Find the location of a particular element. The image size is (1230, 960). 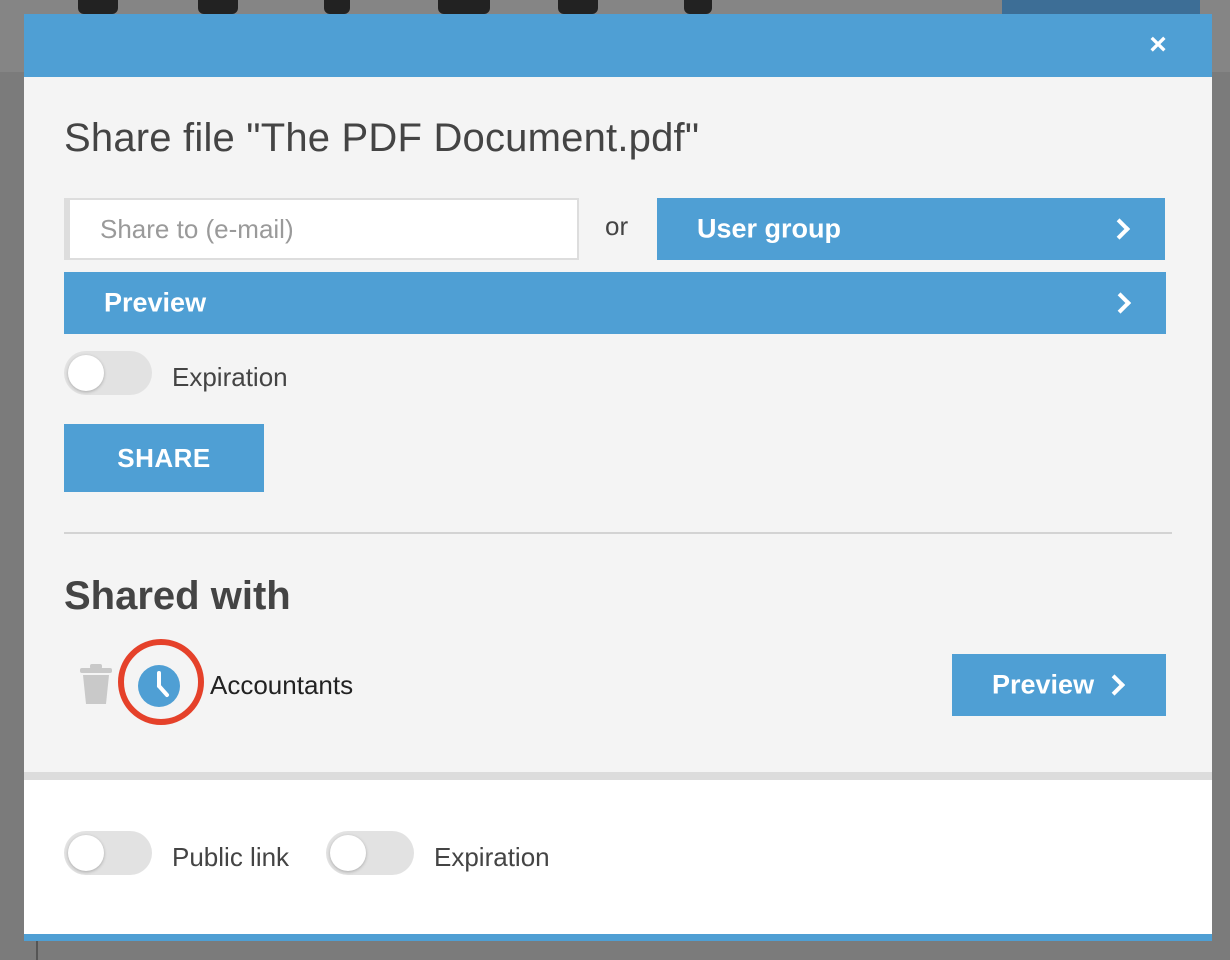

dialog-header: × is located at coordinates (618, 45).